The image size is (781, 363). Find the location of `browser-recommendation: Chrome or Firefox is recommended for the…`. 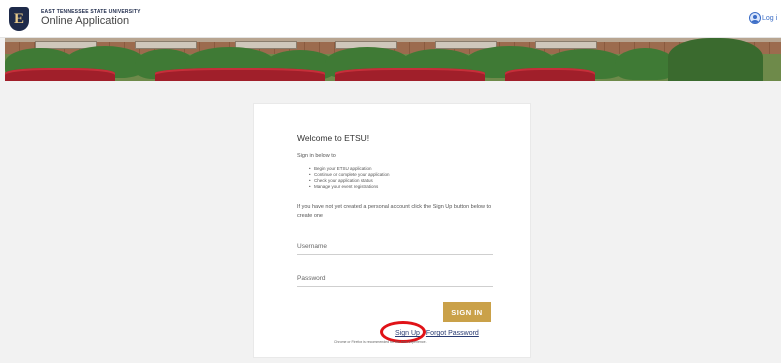

browser-recommendation: Chrome or Firefox is recommended for the… is located at coordinates (380, 342).